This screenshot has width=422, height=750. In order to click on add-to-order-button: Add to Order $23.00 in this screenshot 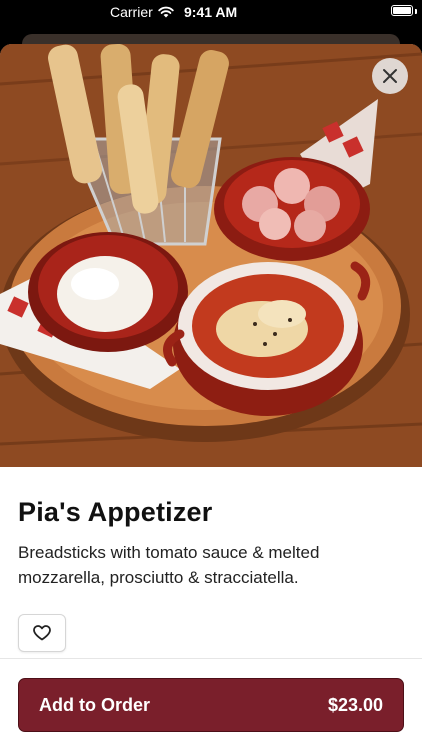, I will do `click(211, 705)`.